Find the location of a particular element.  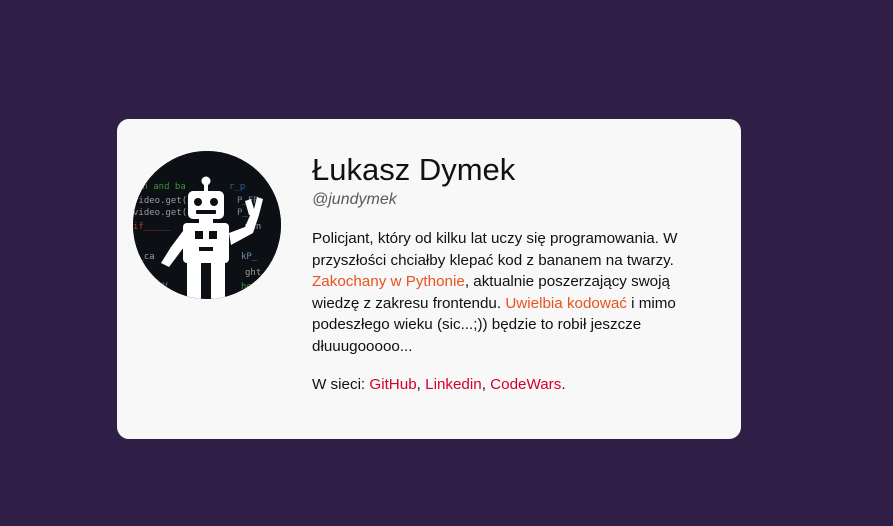

svg-text: if_____ is located at coordinates (152, 227).